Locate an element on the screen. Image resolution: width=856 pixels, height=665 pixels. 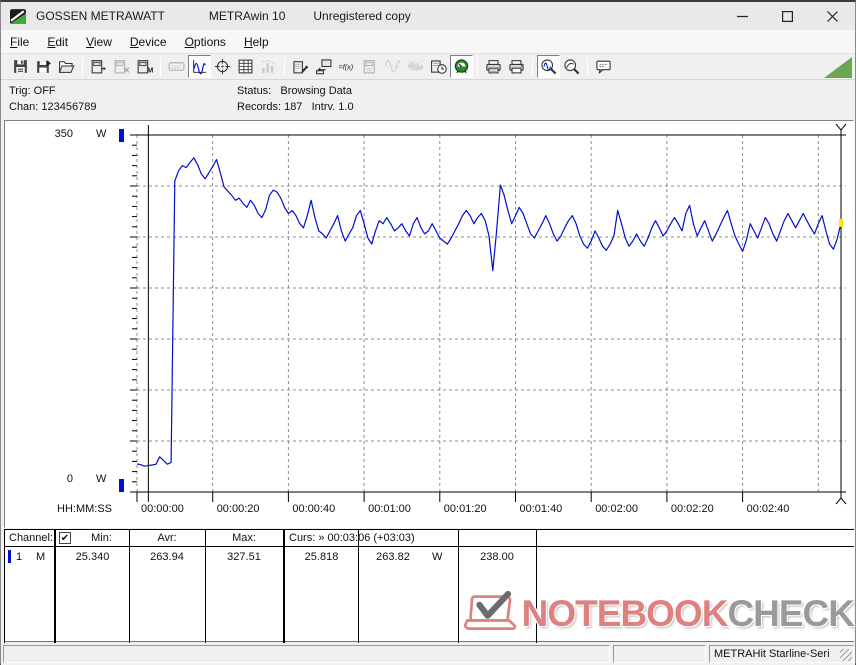
device-memory-button: M is located at coordinates (144, 66).